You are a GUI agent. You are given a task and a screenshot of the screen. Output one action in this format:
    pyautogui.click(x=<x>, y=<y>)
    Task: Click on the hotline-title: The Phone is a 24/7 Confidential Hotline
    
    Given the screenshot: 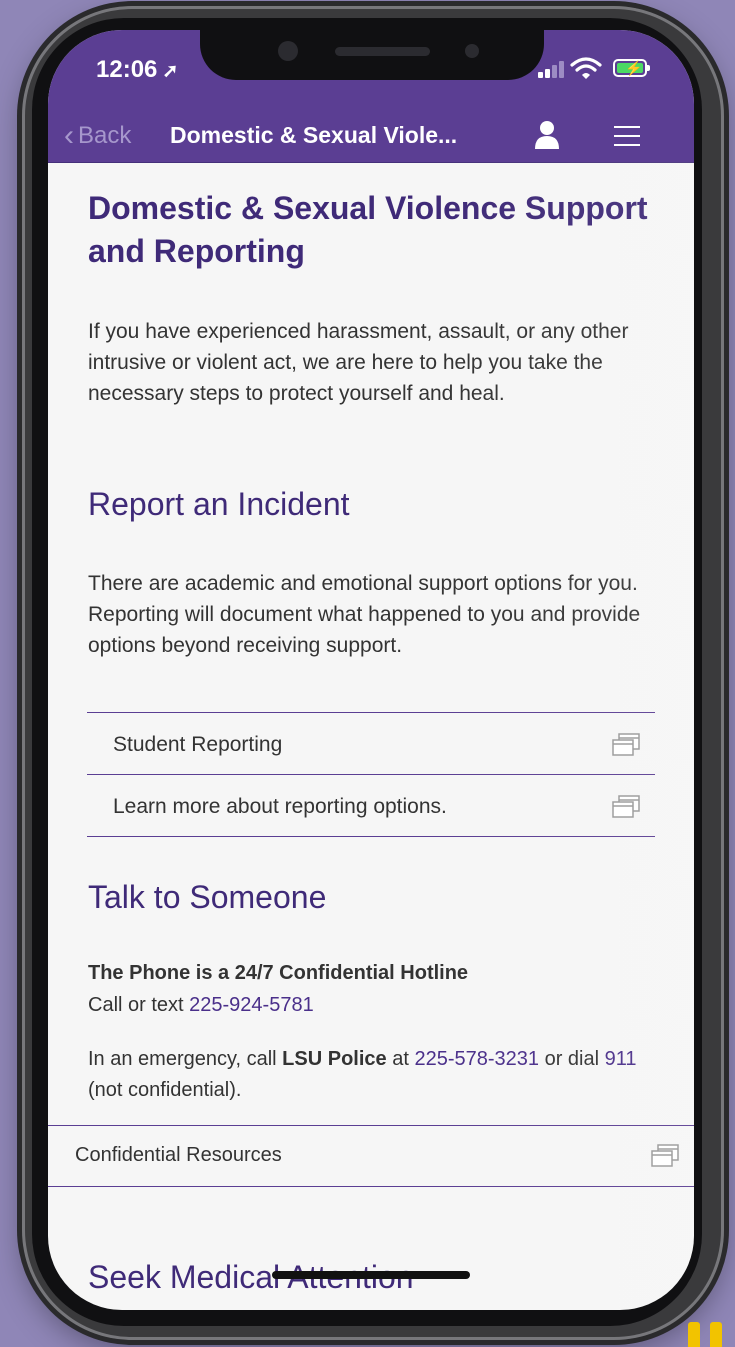 What is the action you would take?
    pyautogui.click(x=278, y=973)
    